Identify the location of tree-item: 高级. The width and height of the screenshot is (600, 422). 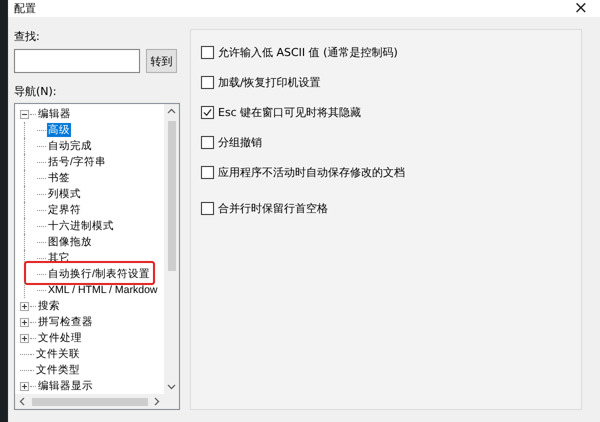
(59, 130).